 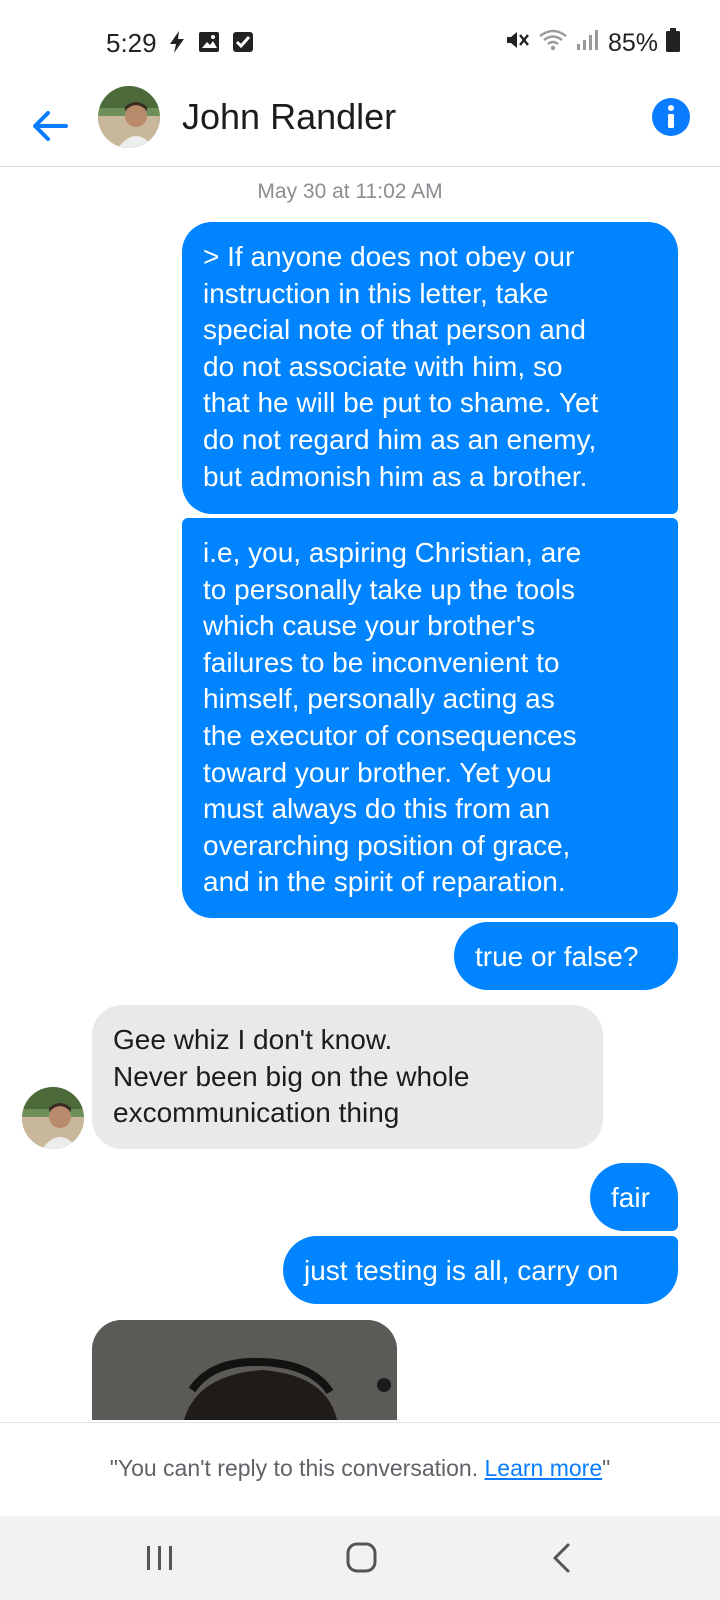 I want to click on conversation-header: John Randler, so click(x=360, y=126).